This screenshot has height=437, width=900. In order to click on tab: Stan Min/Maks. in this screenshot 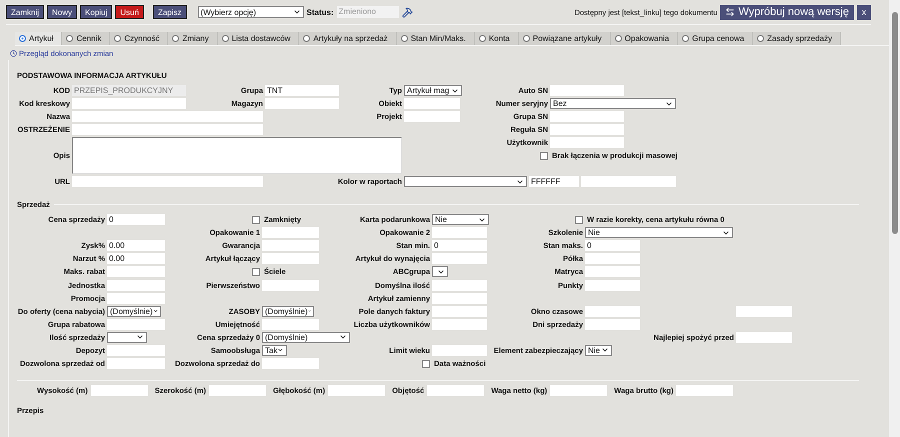, I will do `click(435, 38)`.